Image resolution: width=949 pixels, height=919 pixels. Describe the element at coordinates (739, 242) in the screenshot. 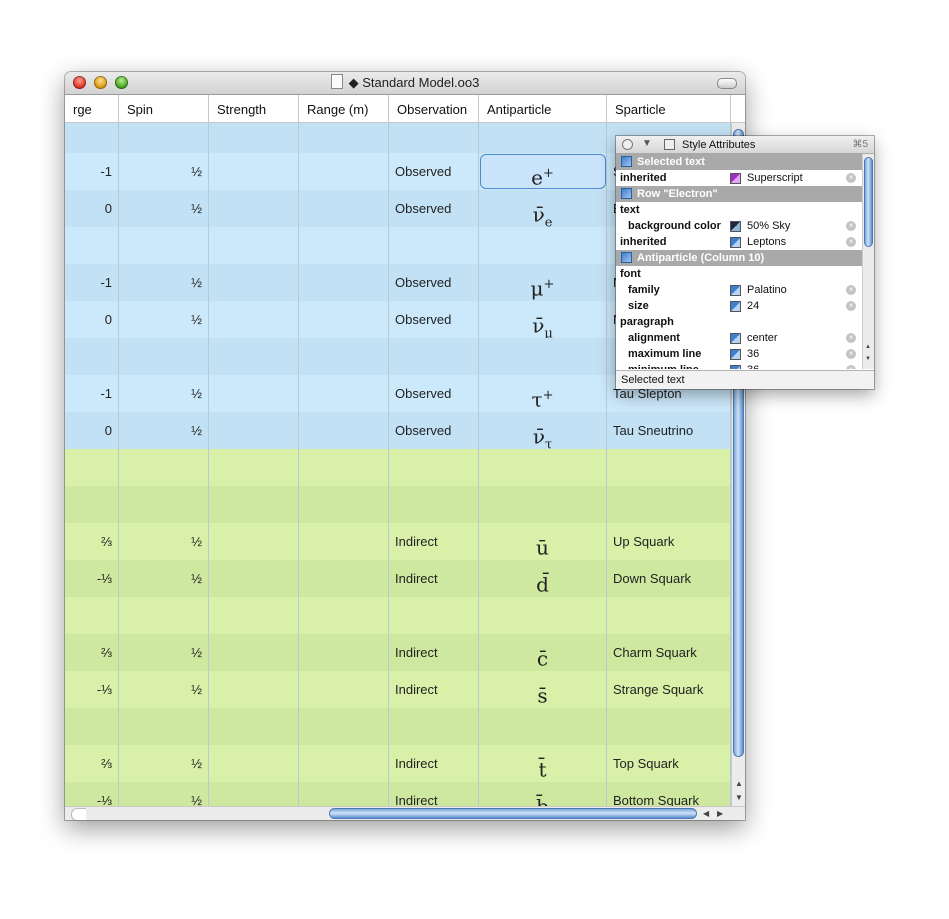

I see `inspector-attribute-row: inherited Leptons ×` at that location.